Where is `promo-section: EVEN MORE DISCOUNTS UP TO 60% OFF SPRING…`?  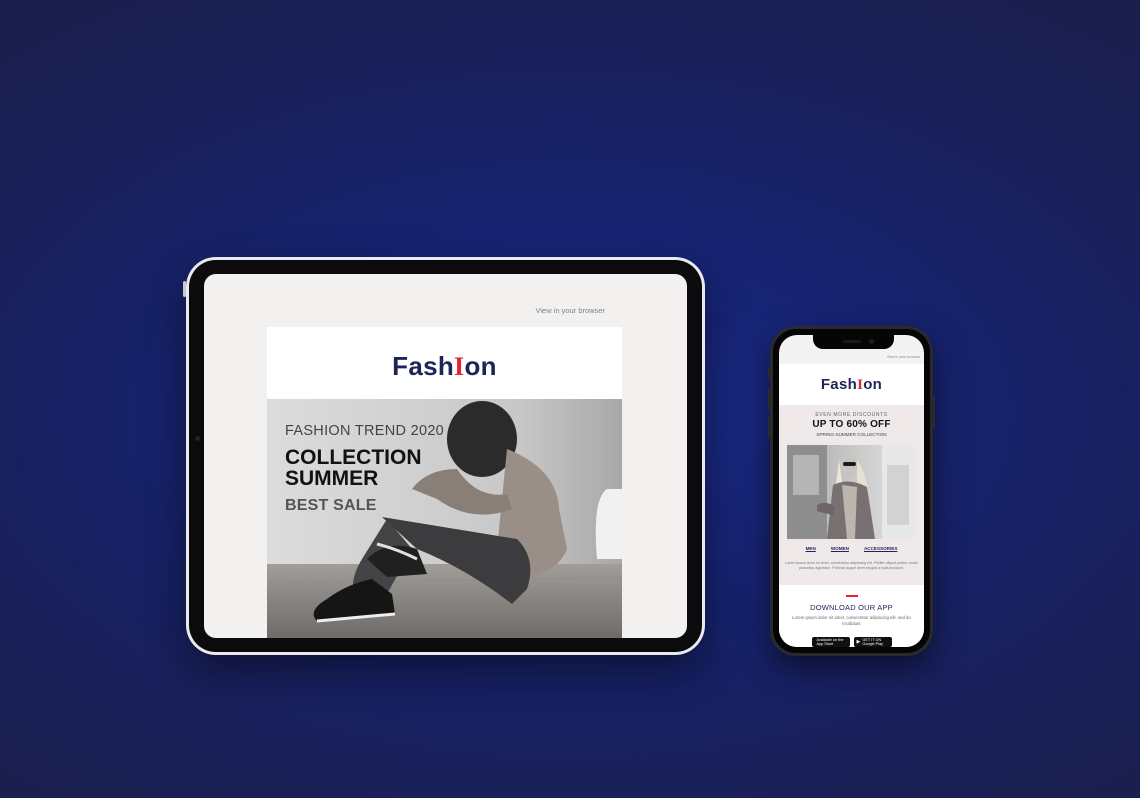 promo-section: EVEN MORE DISCOUNTS UP TO 60% OFF SPRING… is located at coordinates (851, 495).